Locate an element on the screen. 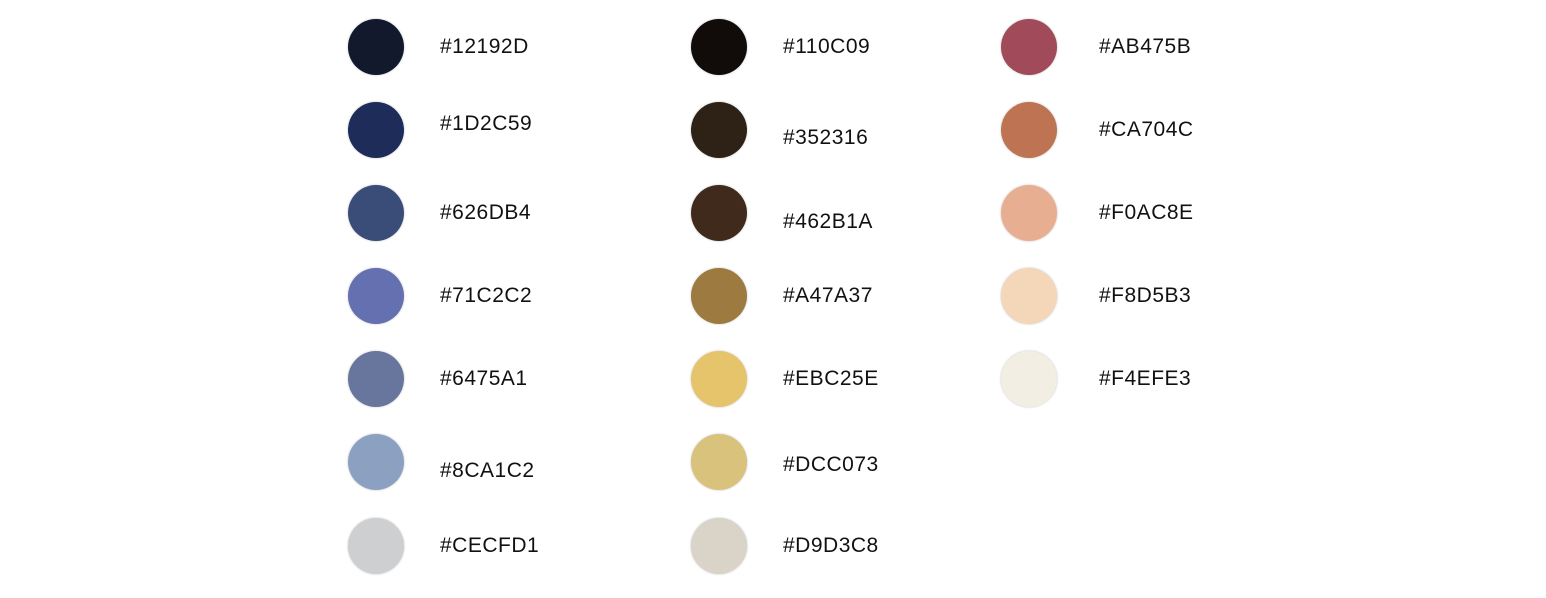 This screenshot has height=598, width=1546. swatch-item: #1D2C59 is located at coordinates (498, 130).